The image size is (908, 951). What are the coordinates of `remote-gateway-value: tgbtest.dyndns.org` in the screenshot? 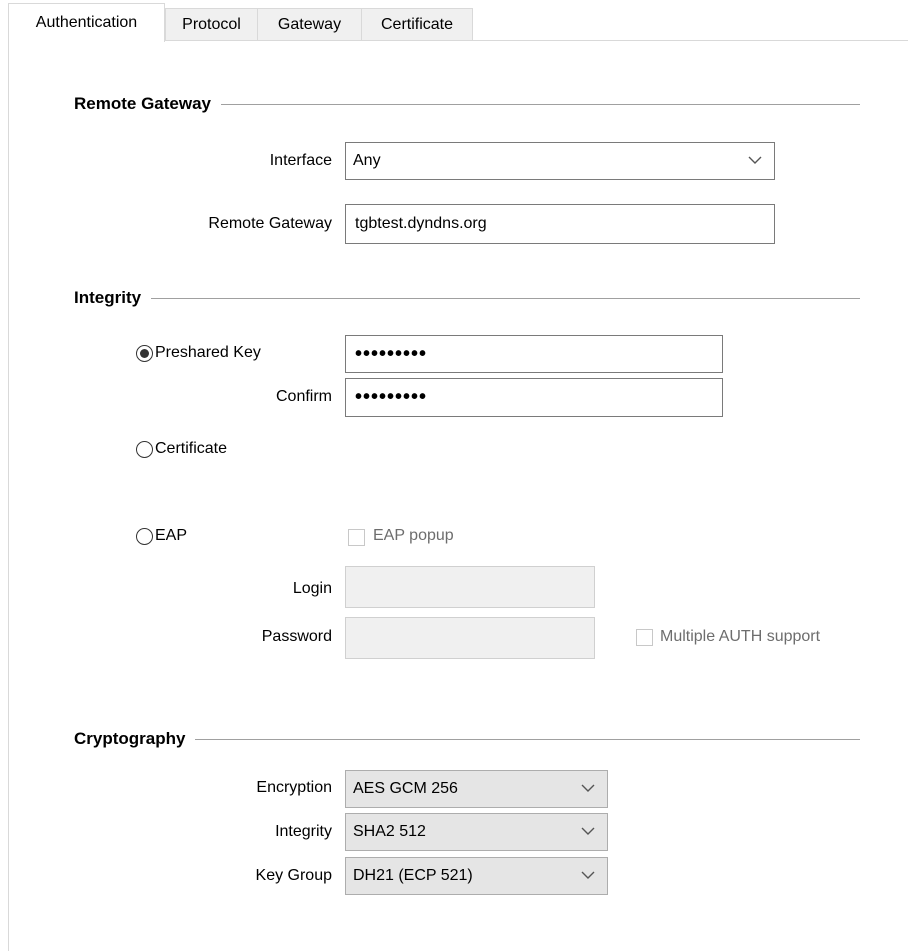 It's located at (421, 223).